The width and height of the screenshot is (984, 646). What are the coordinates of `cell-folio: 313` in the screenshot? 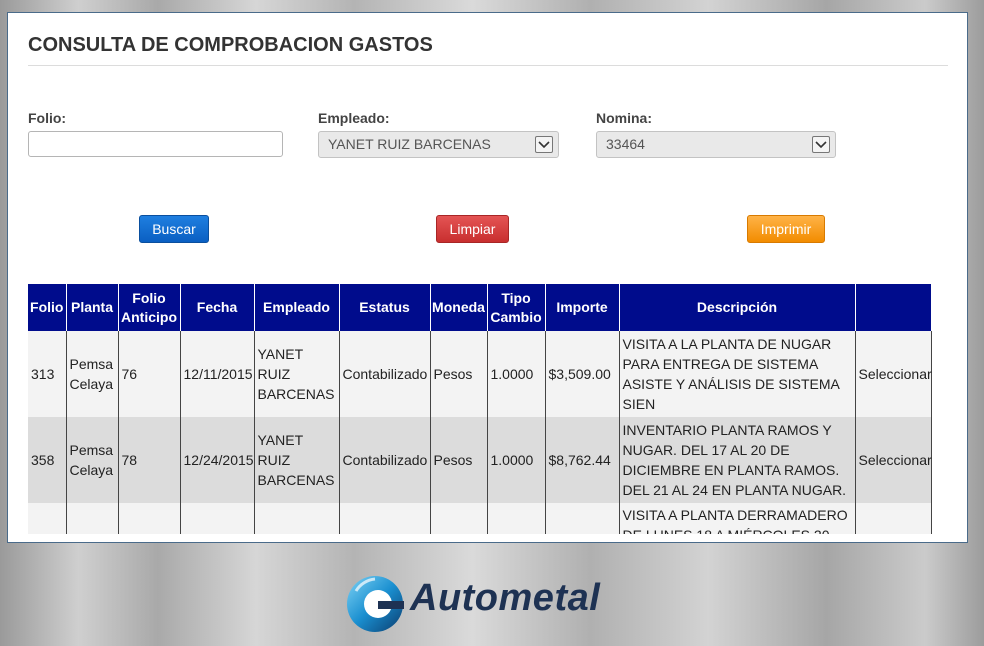 It's located at (47, 374).